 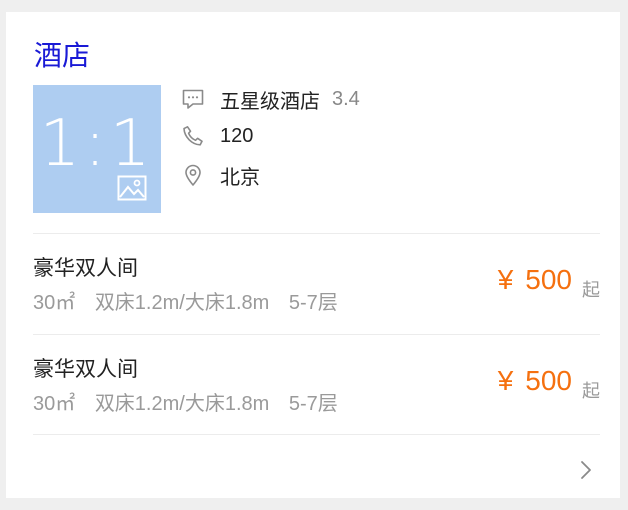 What do you see at coordinates (97, 144) in the screenshot?
I see `thumbnail-ratio-label: 1:1` at bounding box center [97, 144].